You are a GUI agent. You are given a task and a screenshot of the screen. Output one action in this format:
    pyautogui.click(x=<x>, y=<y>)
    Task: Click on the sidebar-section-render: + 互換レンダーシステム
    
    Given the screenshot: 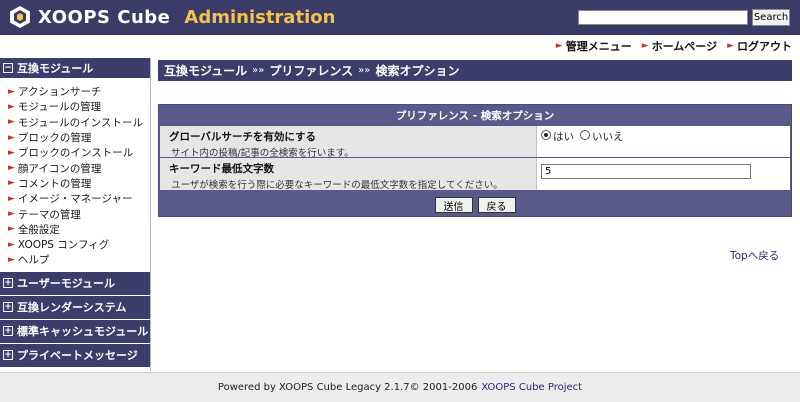 What is the action you would take?
    pyautogui.click(x=75, y=307)
    